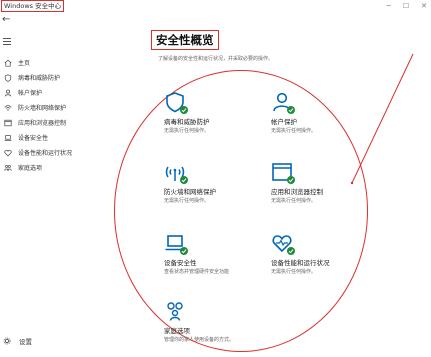 This screenshot has height=357, width=431. I want to click on tile-name: 应用和浏览器控制, so click(297, 192).